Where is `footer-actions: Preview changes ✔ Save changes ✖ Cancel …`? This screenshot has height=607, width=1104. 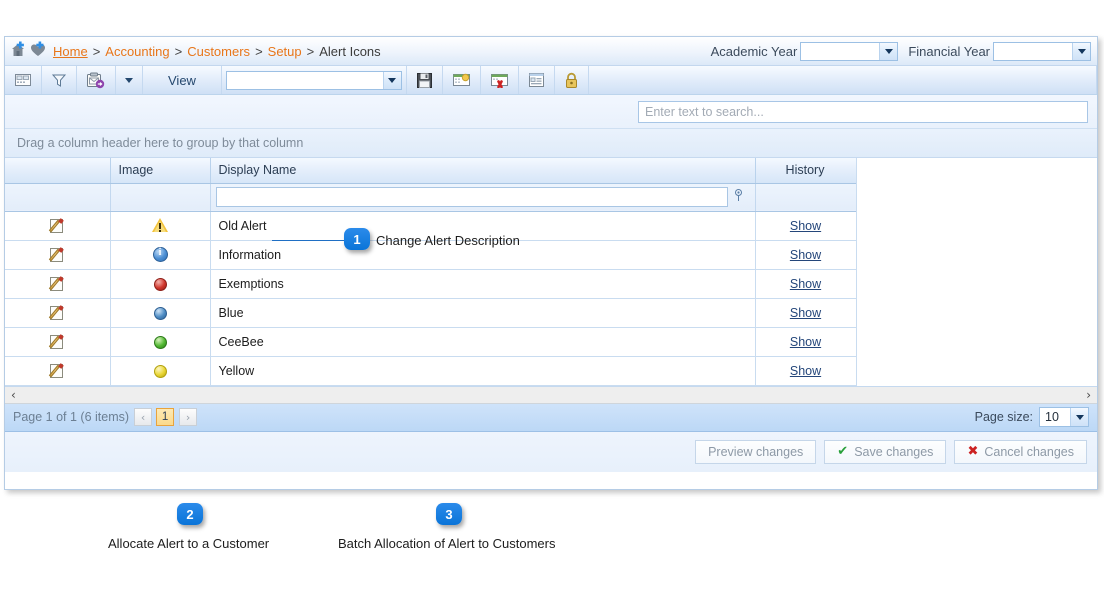 footer-actions: Preview changes ✔ Save changes ✖ Cancel … is located at coordinates (551, 451).